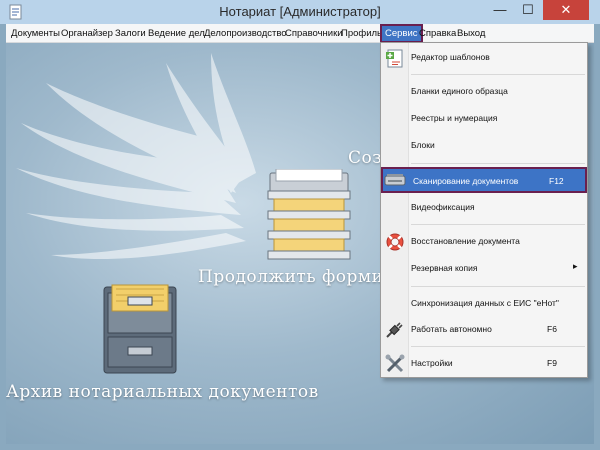 The height and width of the screenshot is (450, 600). Describe the element at coordinates (450, 57) in the screenshot. I see `menu-item-label: Редактор шаблонов` at that location.